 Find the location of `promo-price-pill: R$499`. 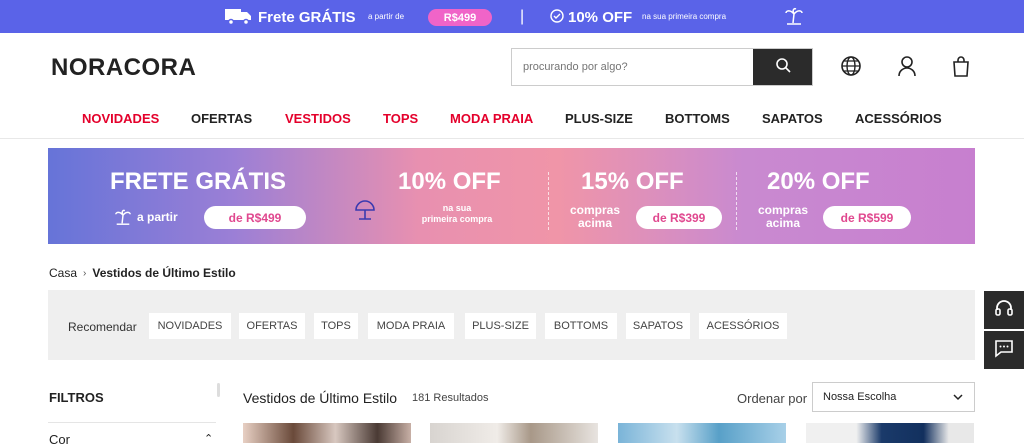

promo-price-pill: R$499 is located at coordinates (460, 17).